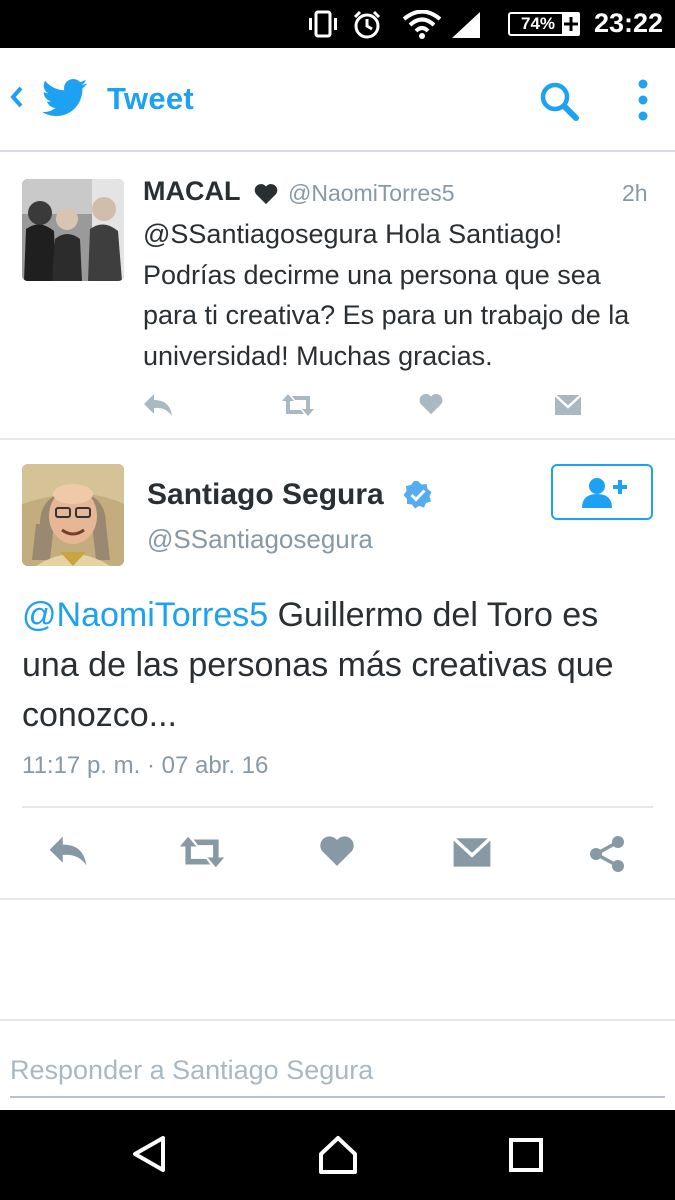 This screenshot has width=675, height=1200. Describe the element at coordinates (466, 25) in the screenshot. I see `signal-icon` at that location.